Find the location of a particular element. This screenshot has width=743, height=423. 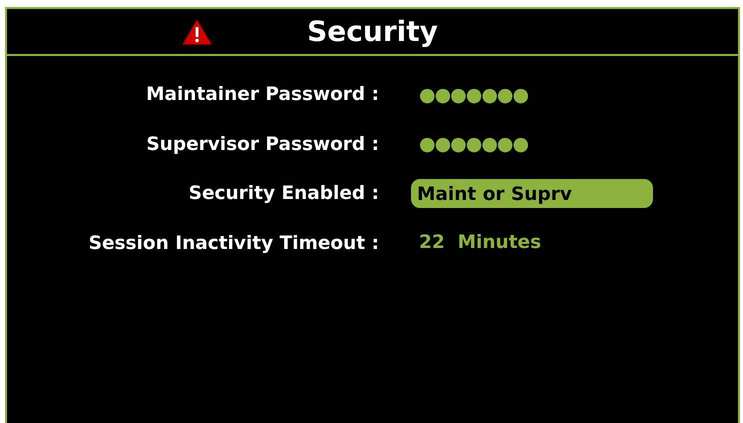

field-label: Session Inactivity Timeout : is located at coordinates (233, 244).